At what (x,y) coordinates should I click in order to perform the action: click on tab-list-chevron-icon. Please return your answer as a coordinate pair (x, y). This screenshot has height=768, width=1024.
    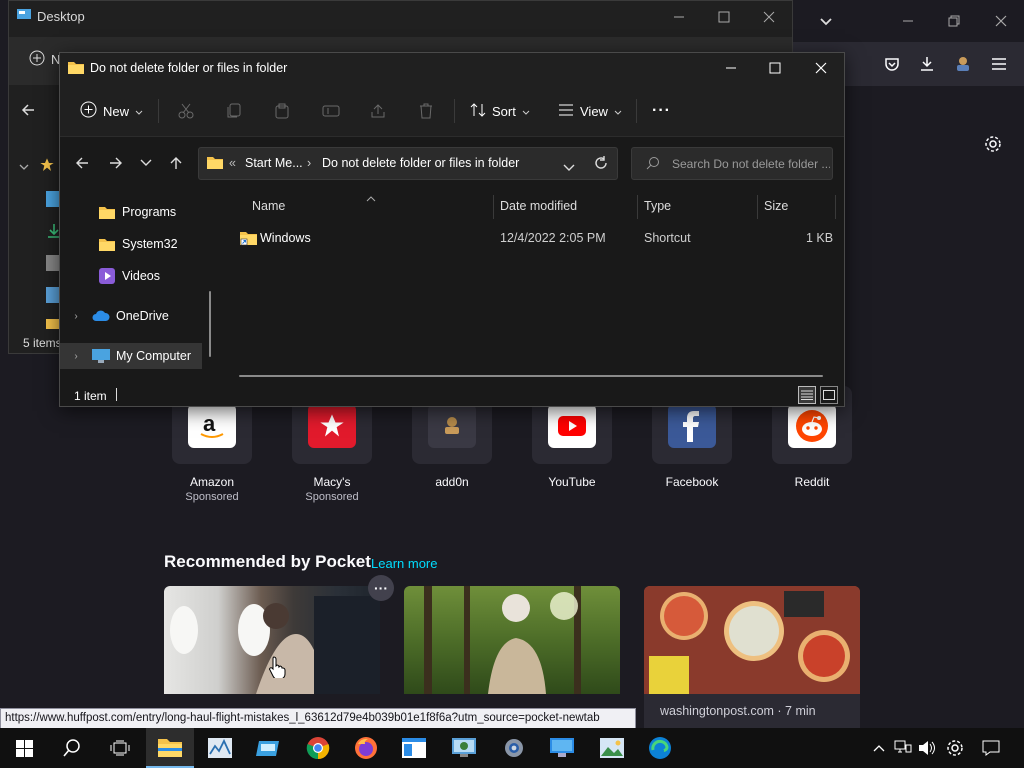
    Looking at the image, I should click on (826, 21).